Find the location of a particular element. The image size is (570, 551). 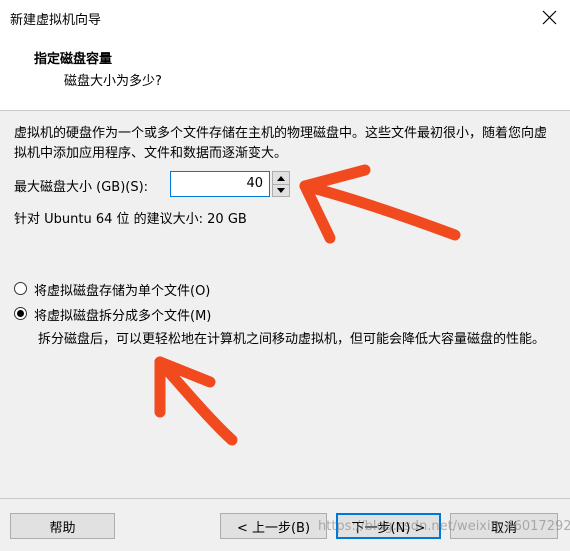

split-files-label: 将虚拟磁盘拆分成多个文件(M) is located at coordinates (122, 314).